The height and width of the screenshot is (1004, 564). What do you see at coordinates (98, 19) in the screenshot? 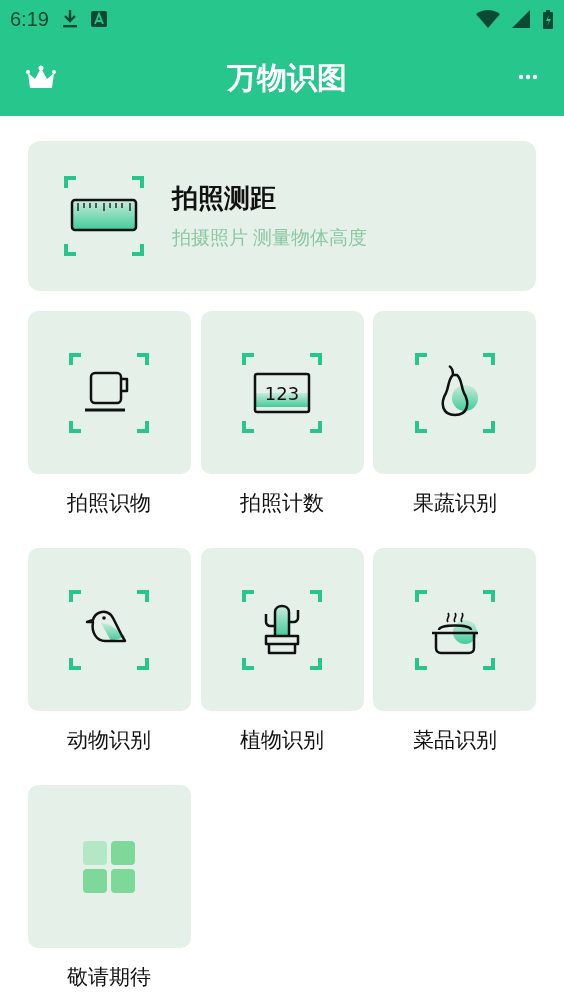
I see `keyboard-app-icon` at bounding box center [98, 19].